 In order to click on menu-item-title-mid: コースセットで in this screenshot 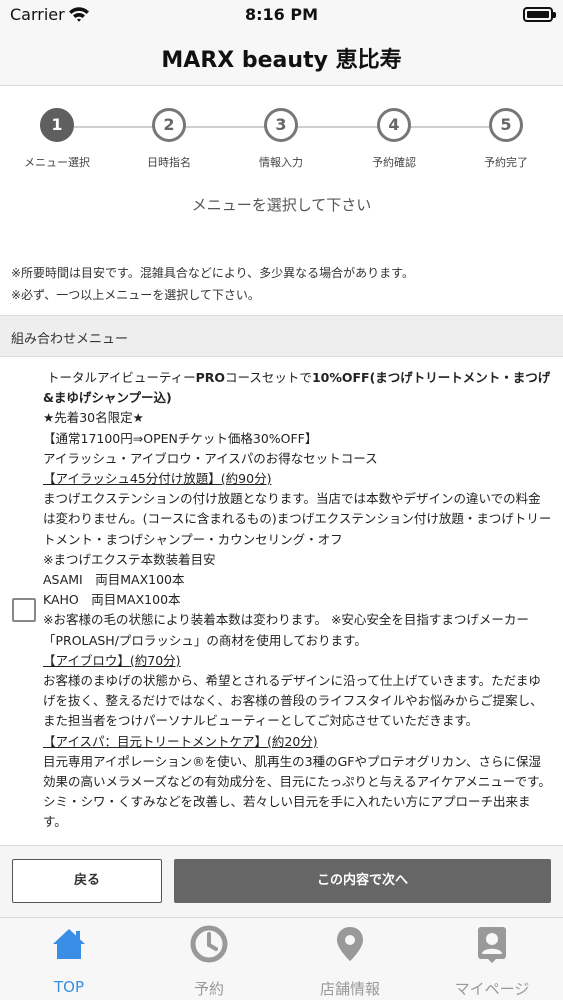, I will do `click(268, 377)`.